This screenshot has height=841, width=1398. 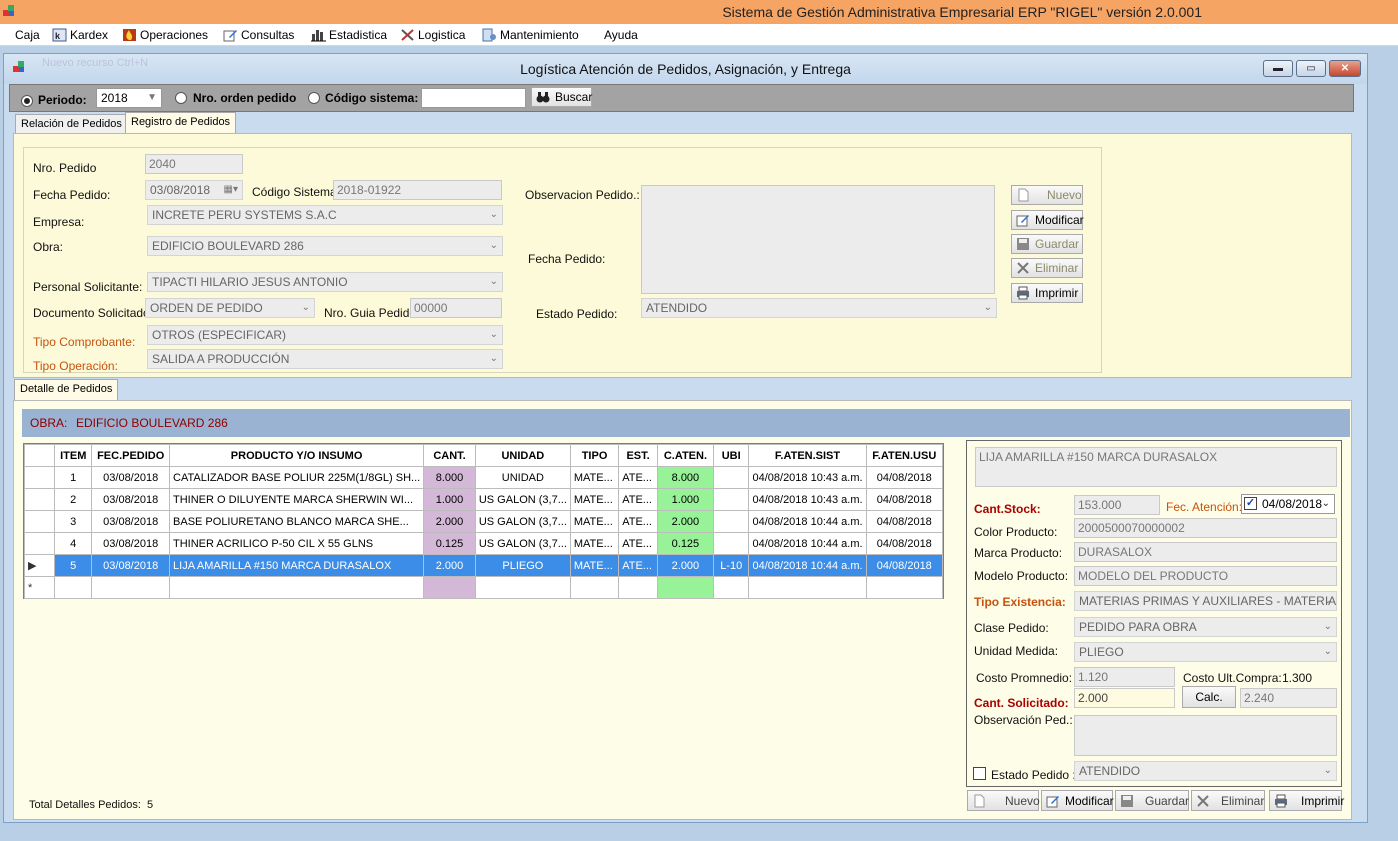 I want to click on modelo-producto-field: MODELO DEL PRODUCTO, so click(x=1205, y=576).